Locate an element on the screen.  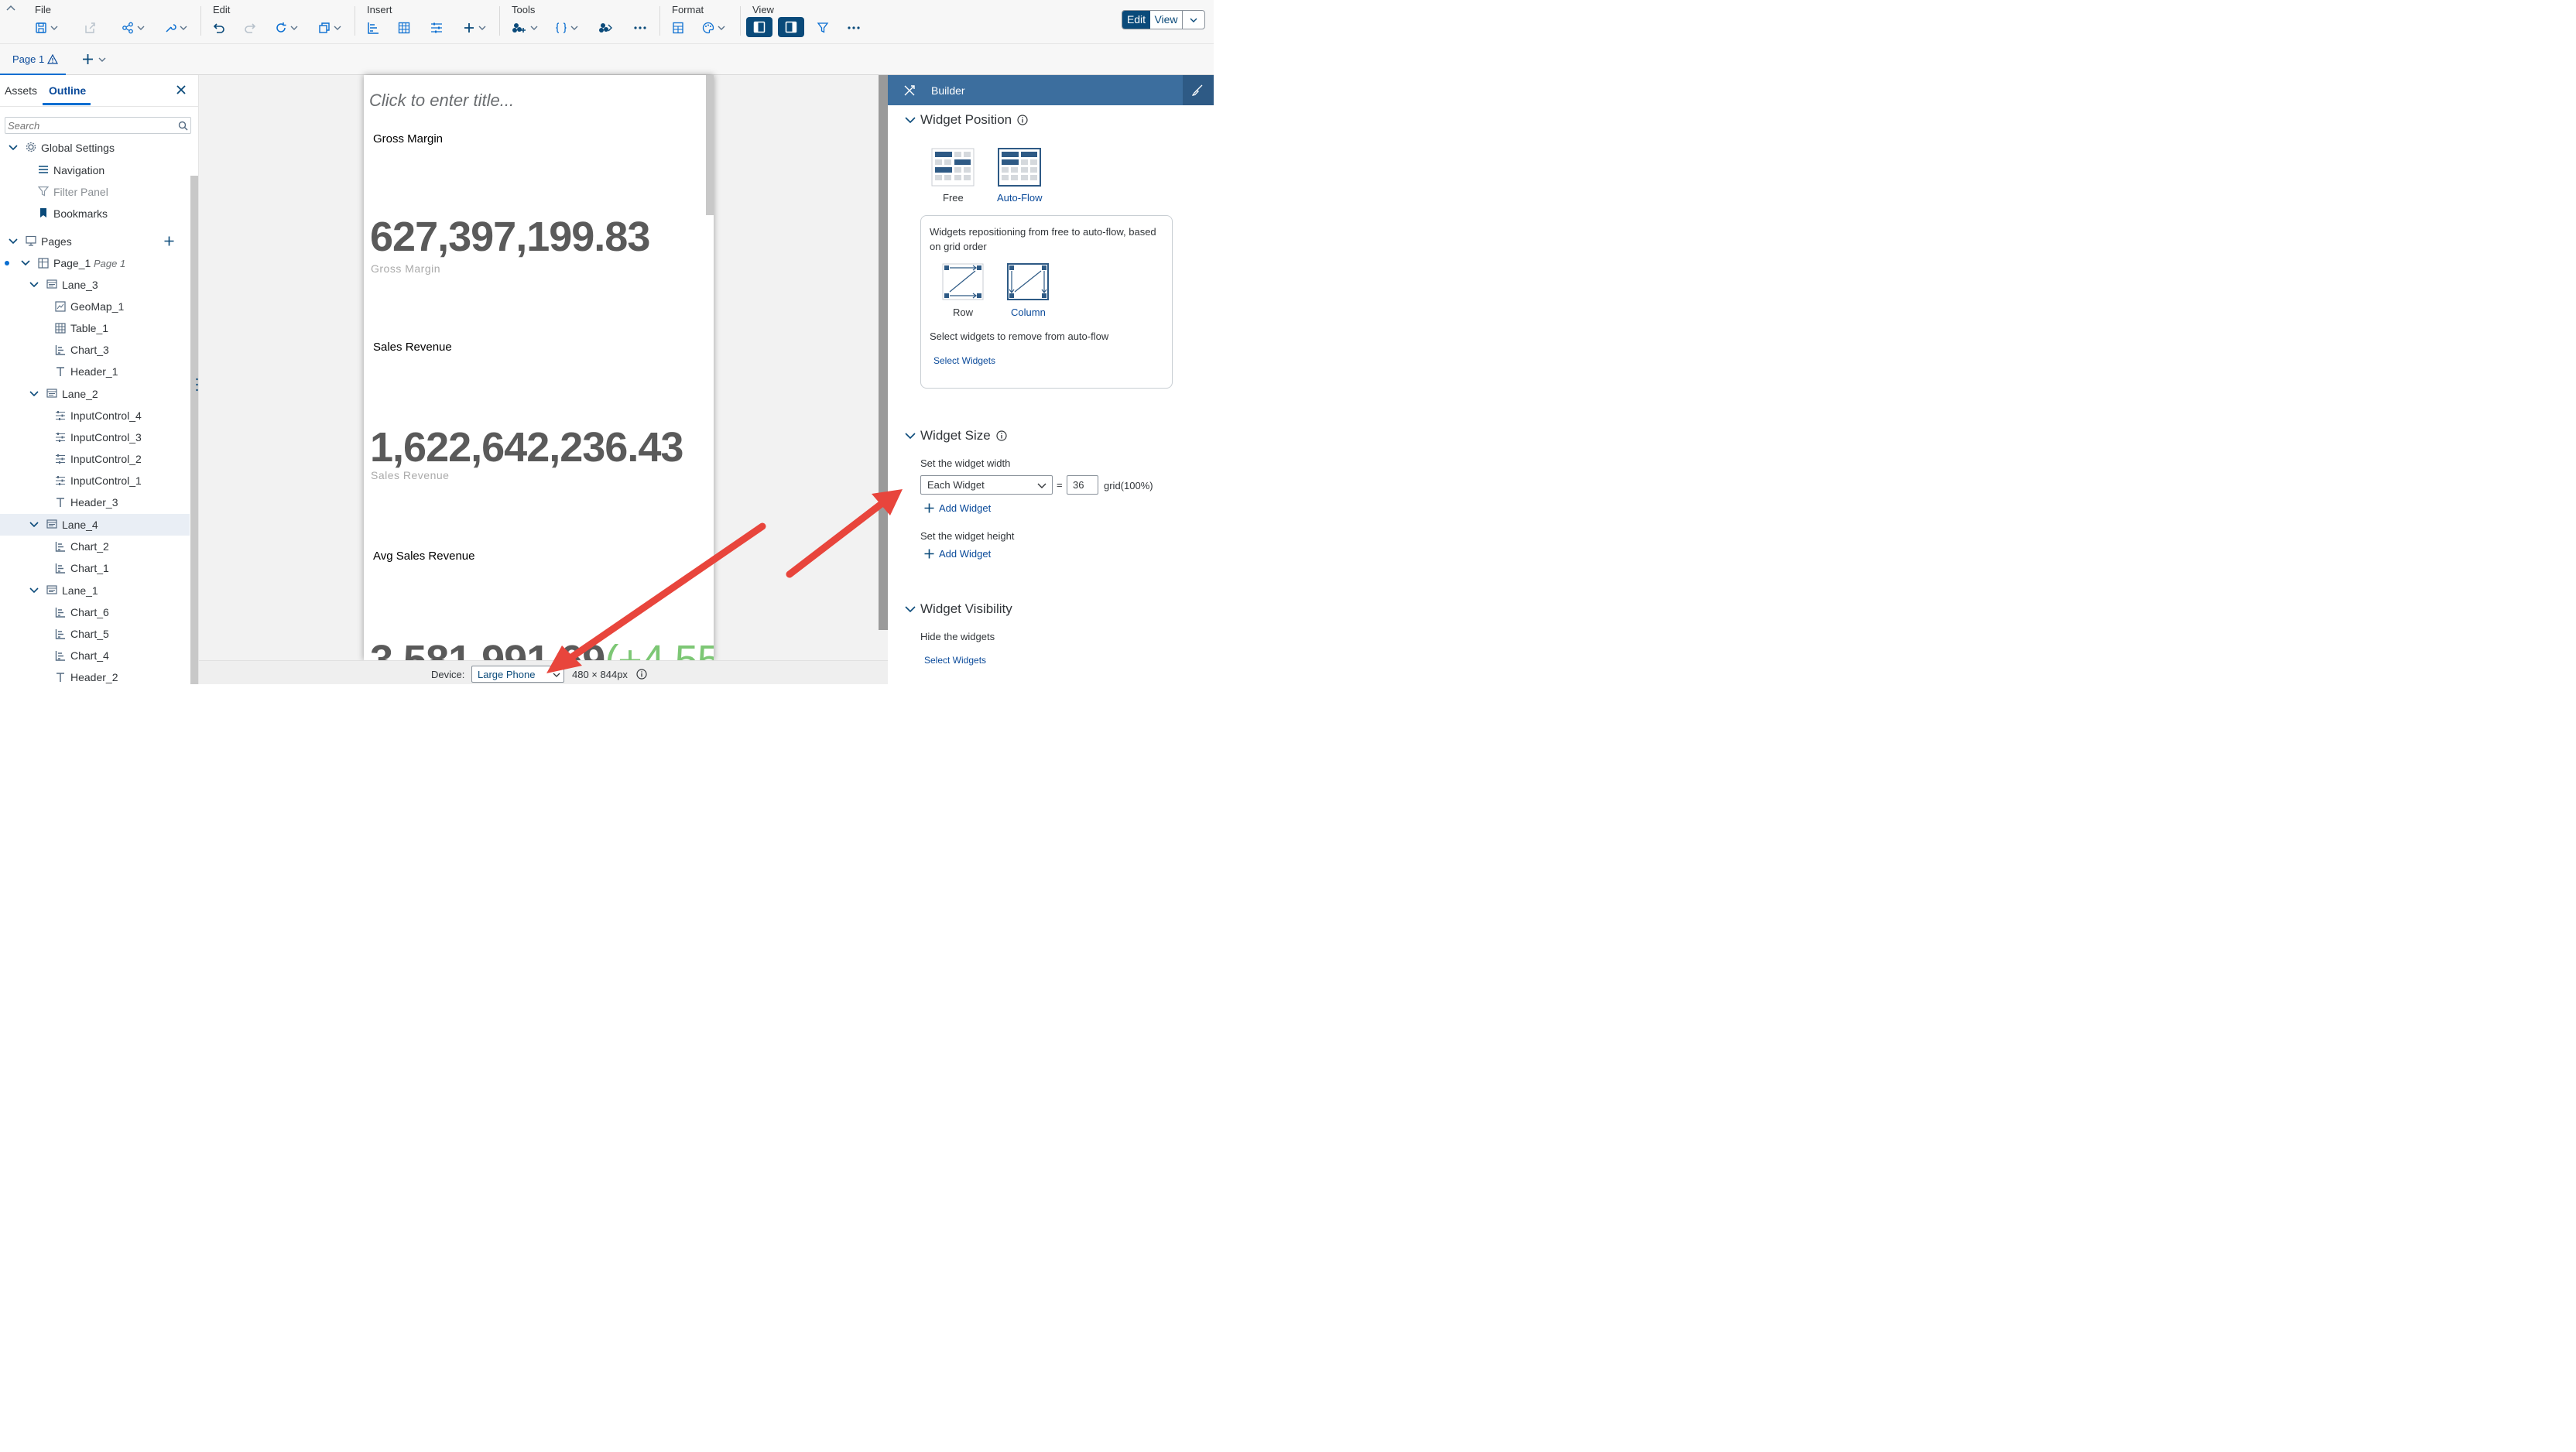
predictive-button is located at coordinates (605, 27).